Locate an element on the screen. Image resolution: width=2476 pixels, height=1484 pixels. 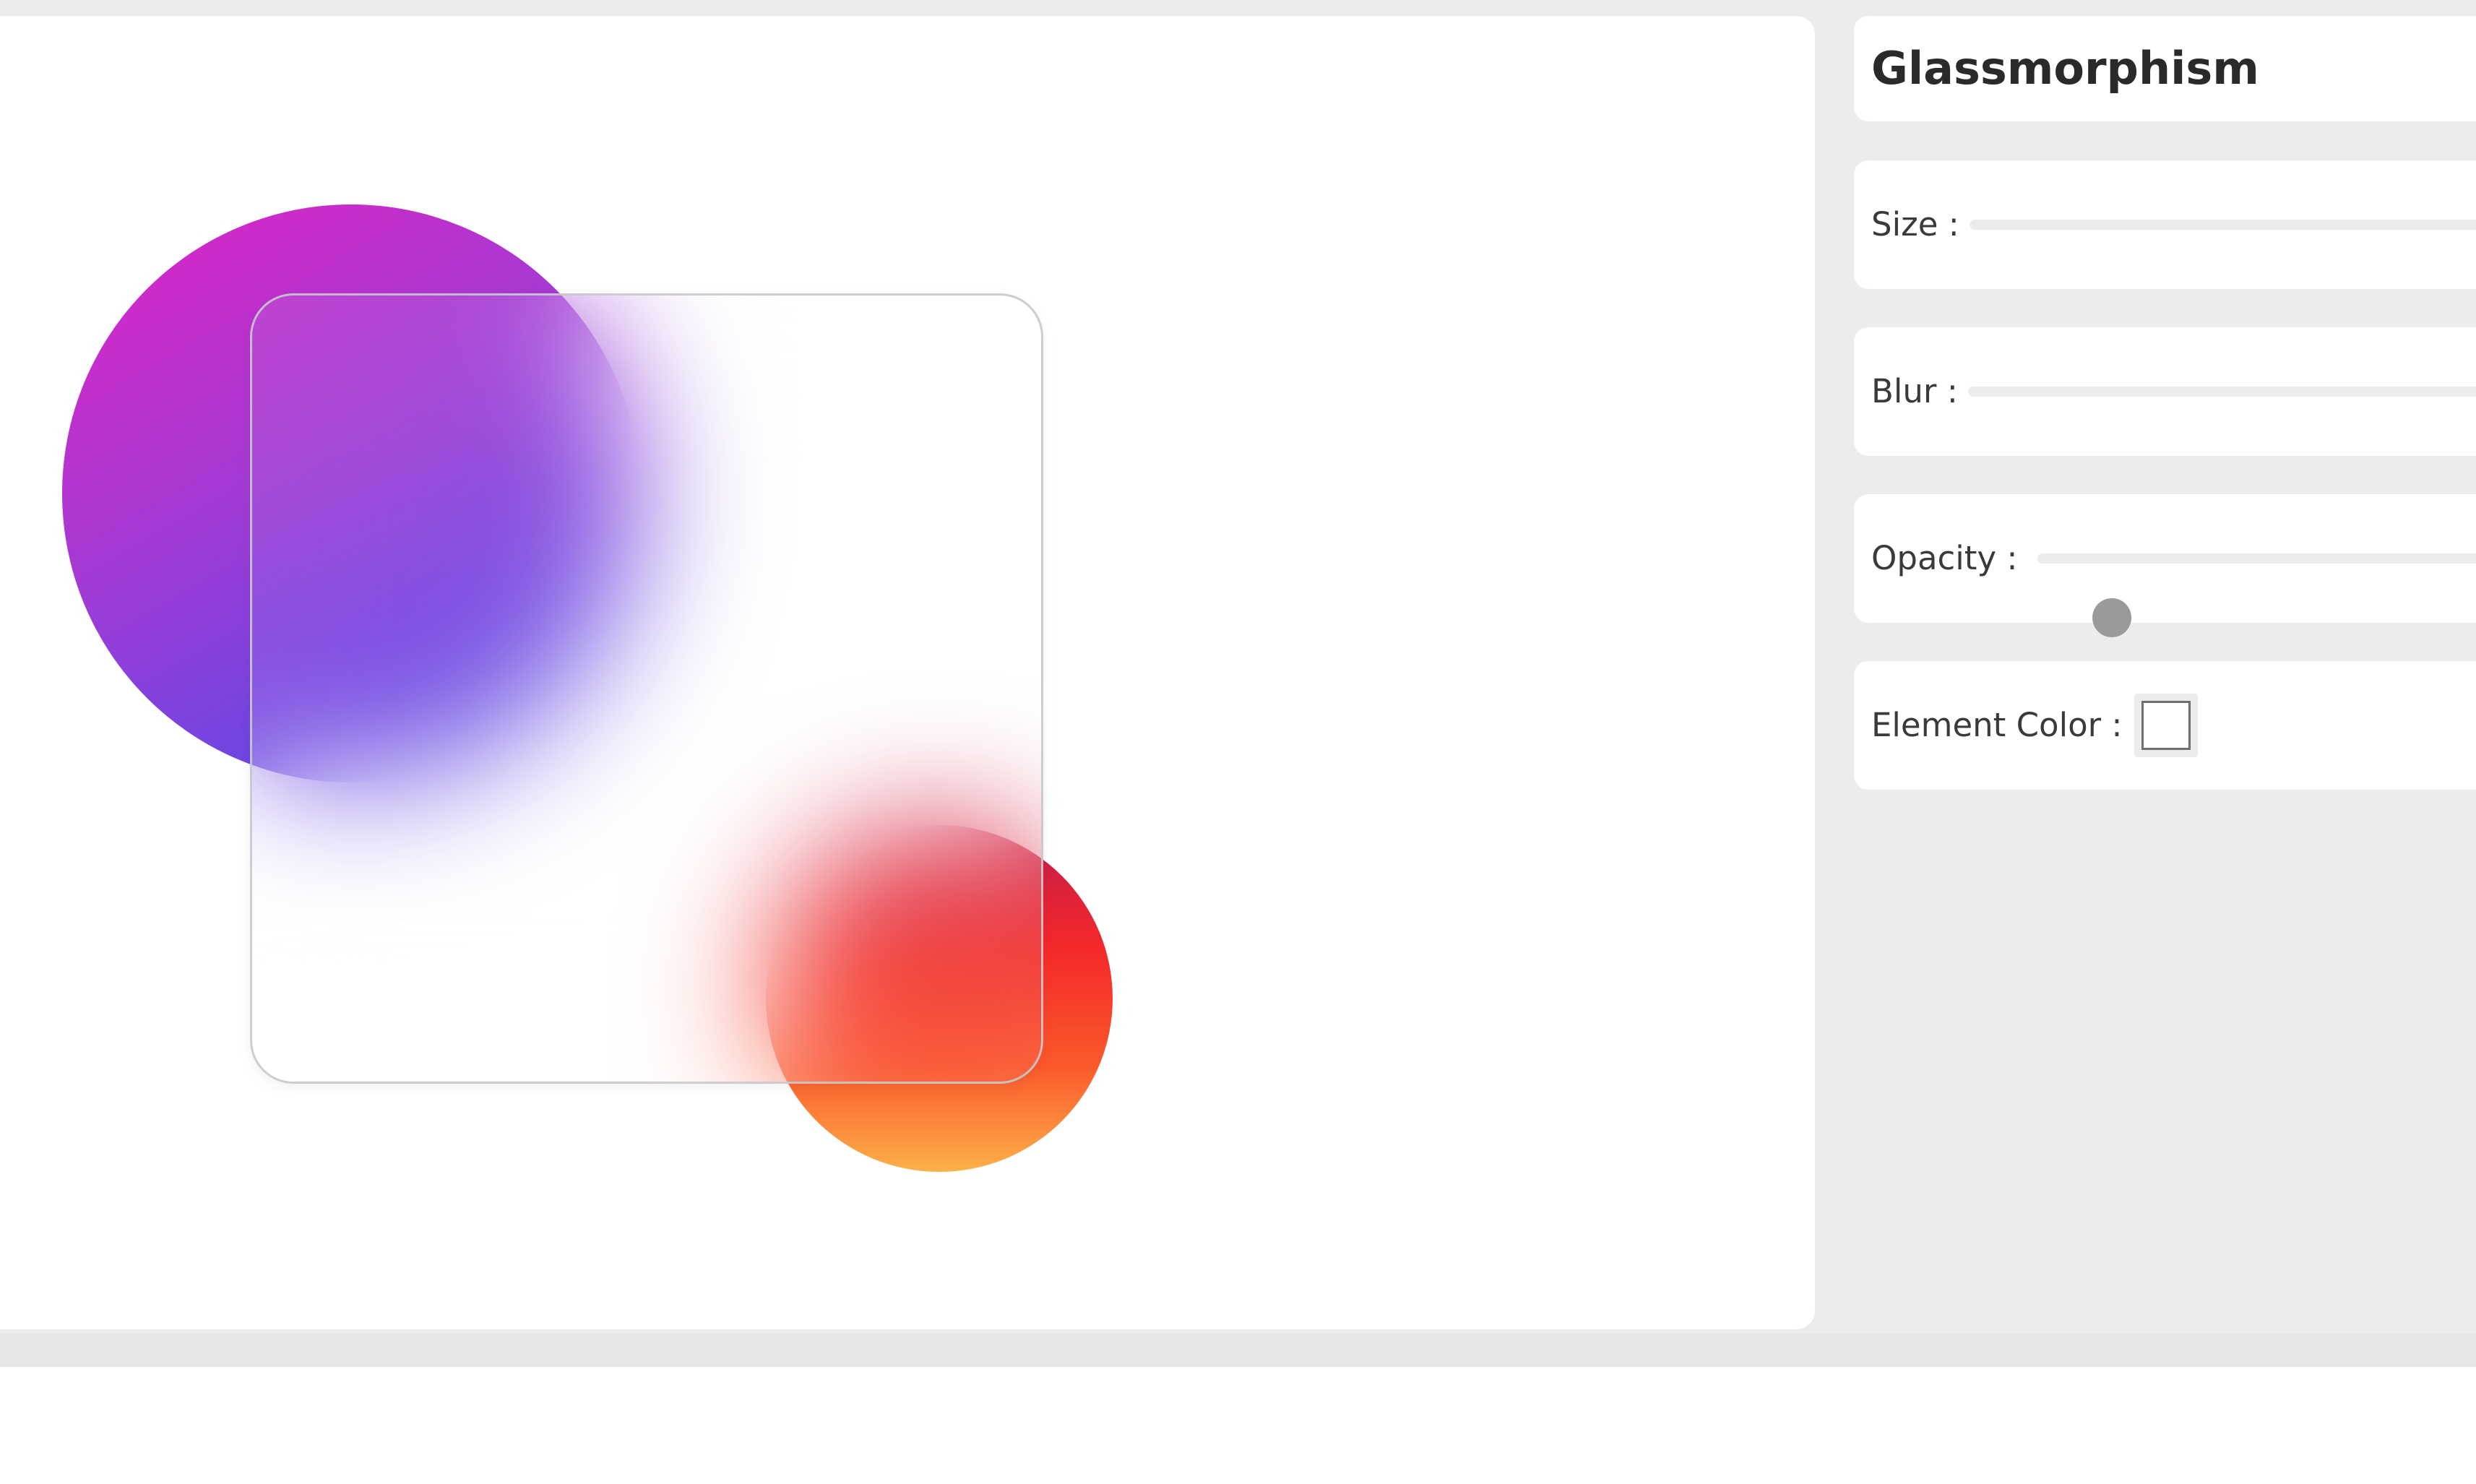
opacity-slider-thumb is located at coordinates (2112, 617).